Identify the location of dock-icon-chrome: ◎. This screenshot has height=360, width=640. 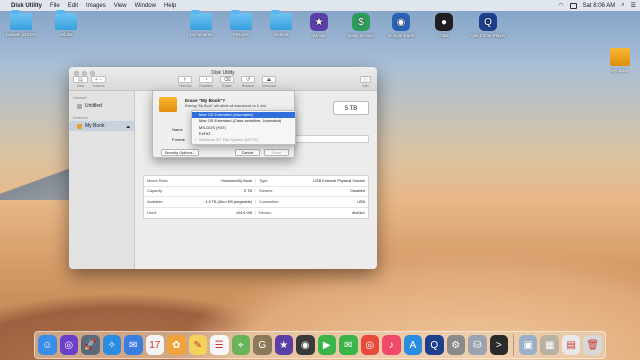
(370, 345).